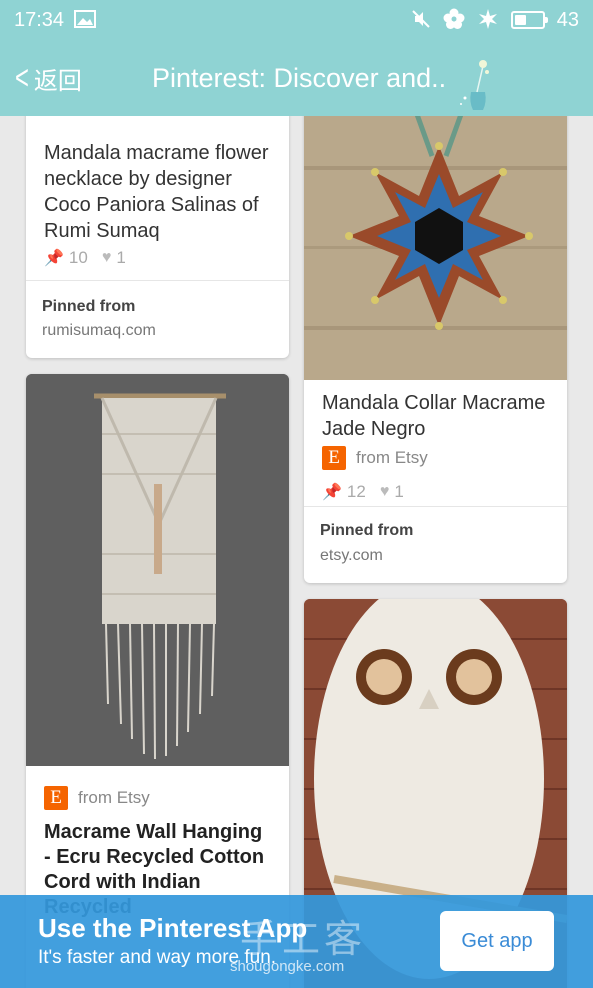 Image resolution: width=593 pixels, height=988 pixels. I want to click on status-time: 17:34, so click(39, 19).